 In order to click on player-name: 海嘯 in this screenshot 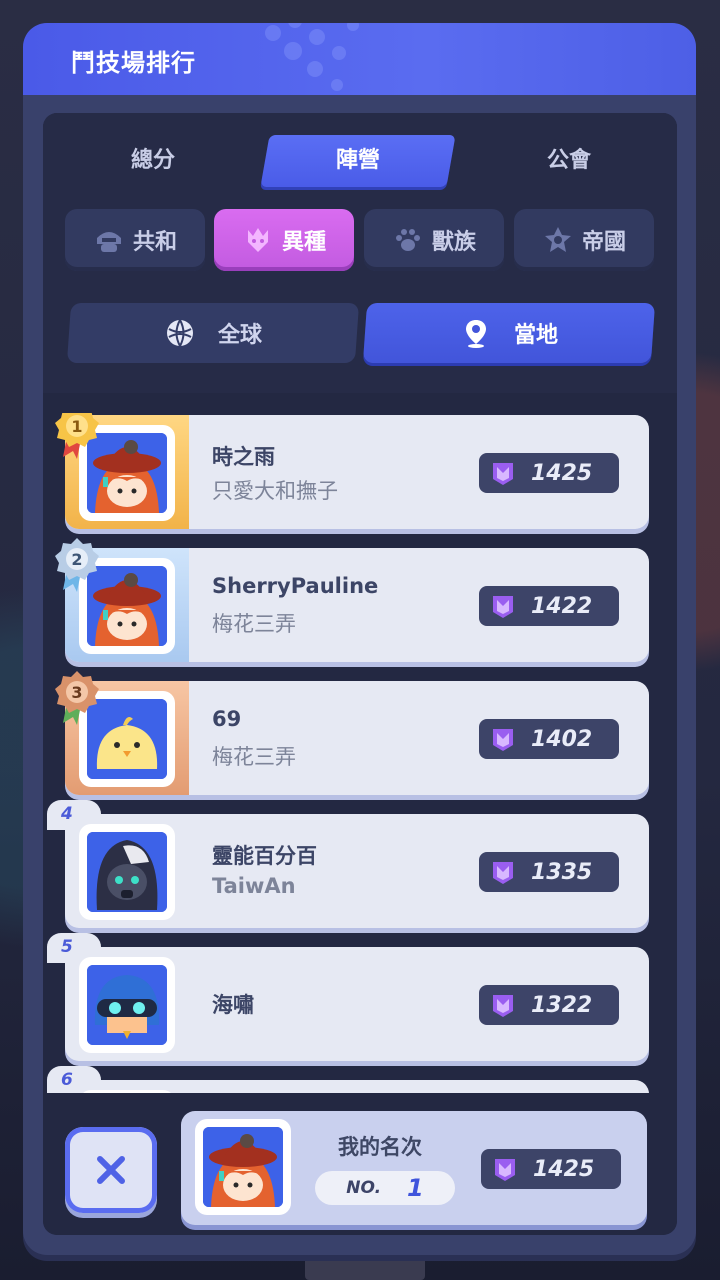, I will do `click(233, 1005)`.